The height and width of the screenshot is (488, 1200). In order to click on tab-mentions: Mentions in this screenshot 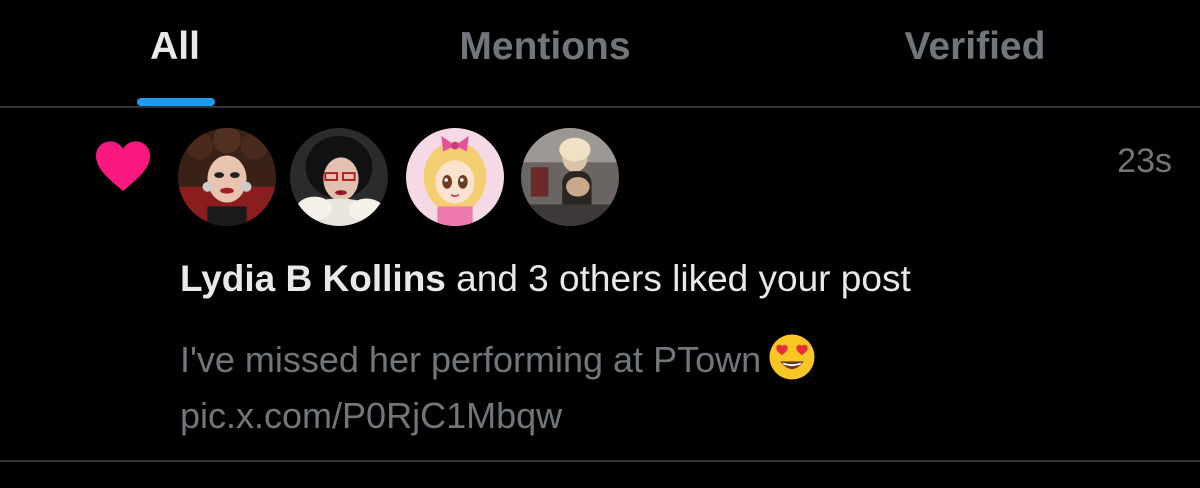, I will do `click(545, 53)`.